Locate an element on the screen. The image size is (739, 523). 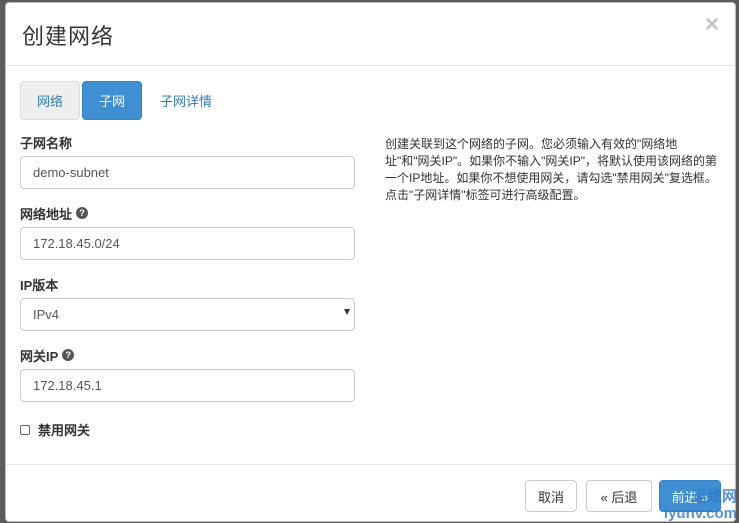
subnet-name-input: demo-subnet is located at coordinates (187, 172).